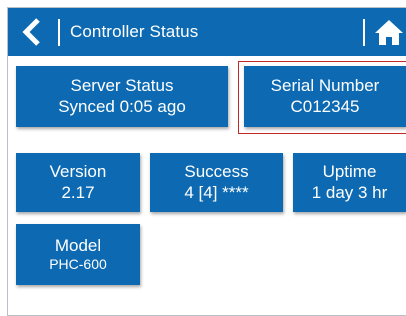 This screenshot has height=316, width=406. I want to click on success-value: 4 [4] ****, so click(216, 192).